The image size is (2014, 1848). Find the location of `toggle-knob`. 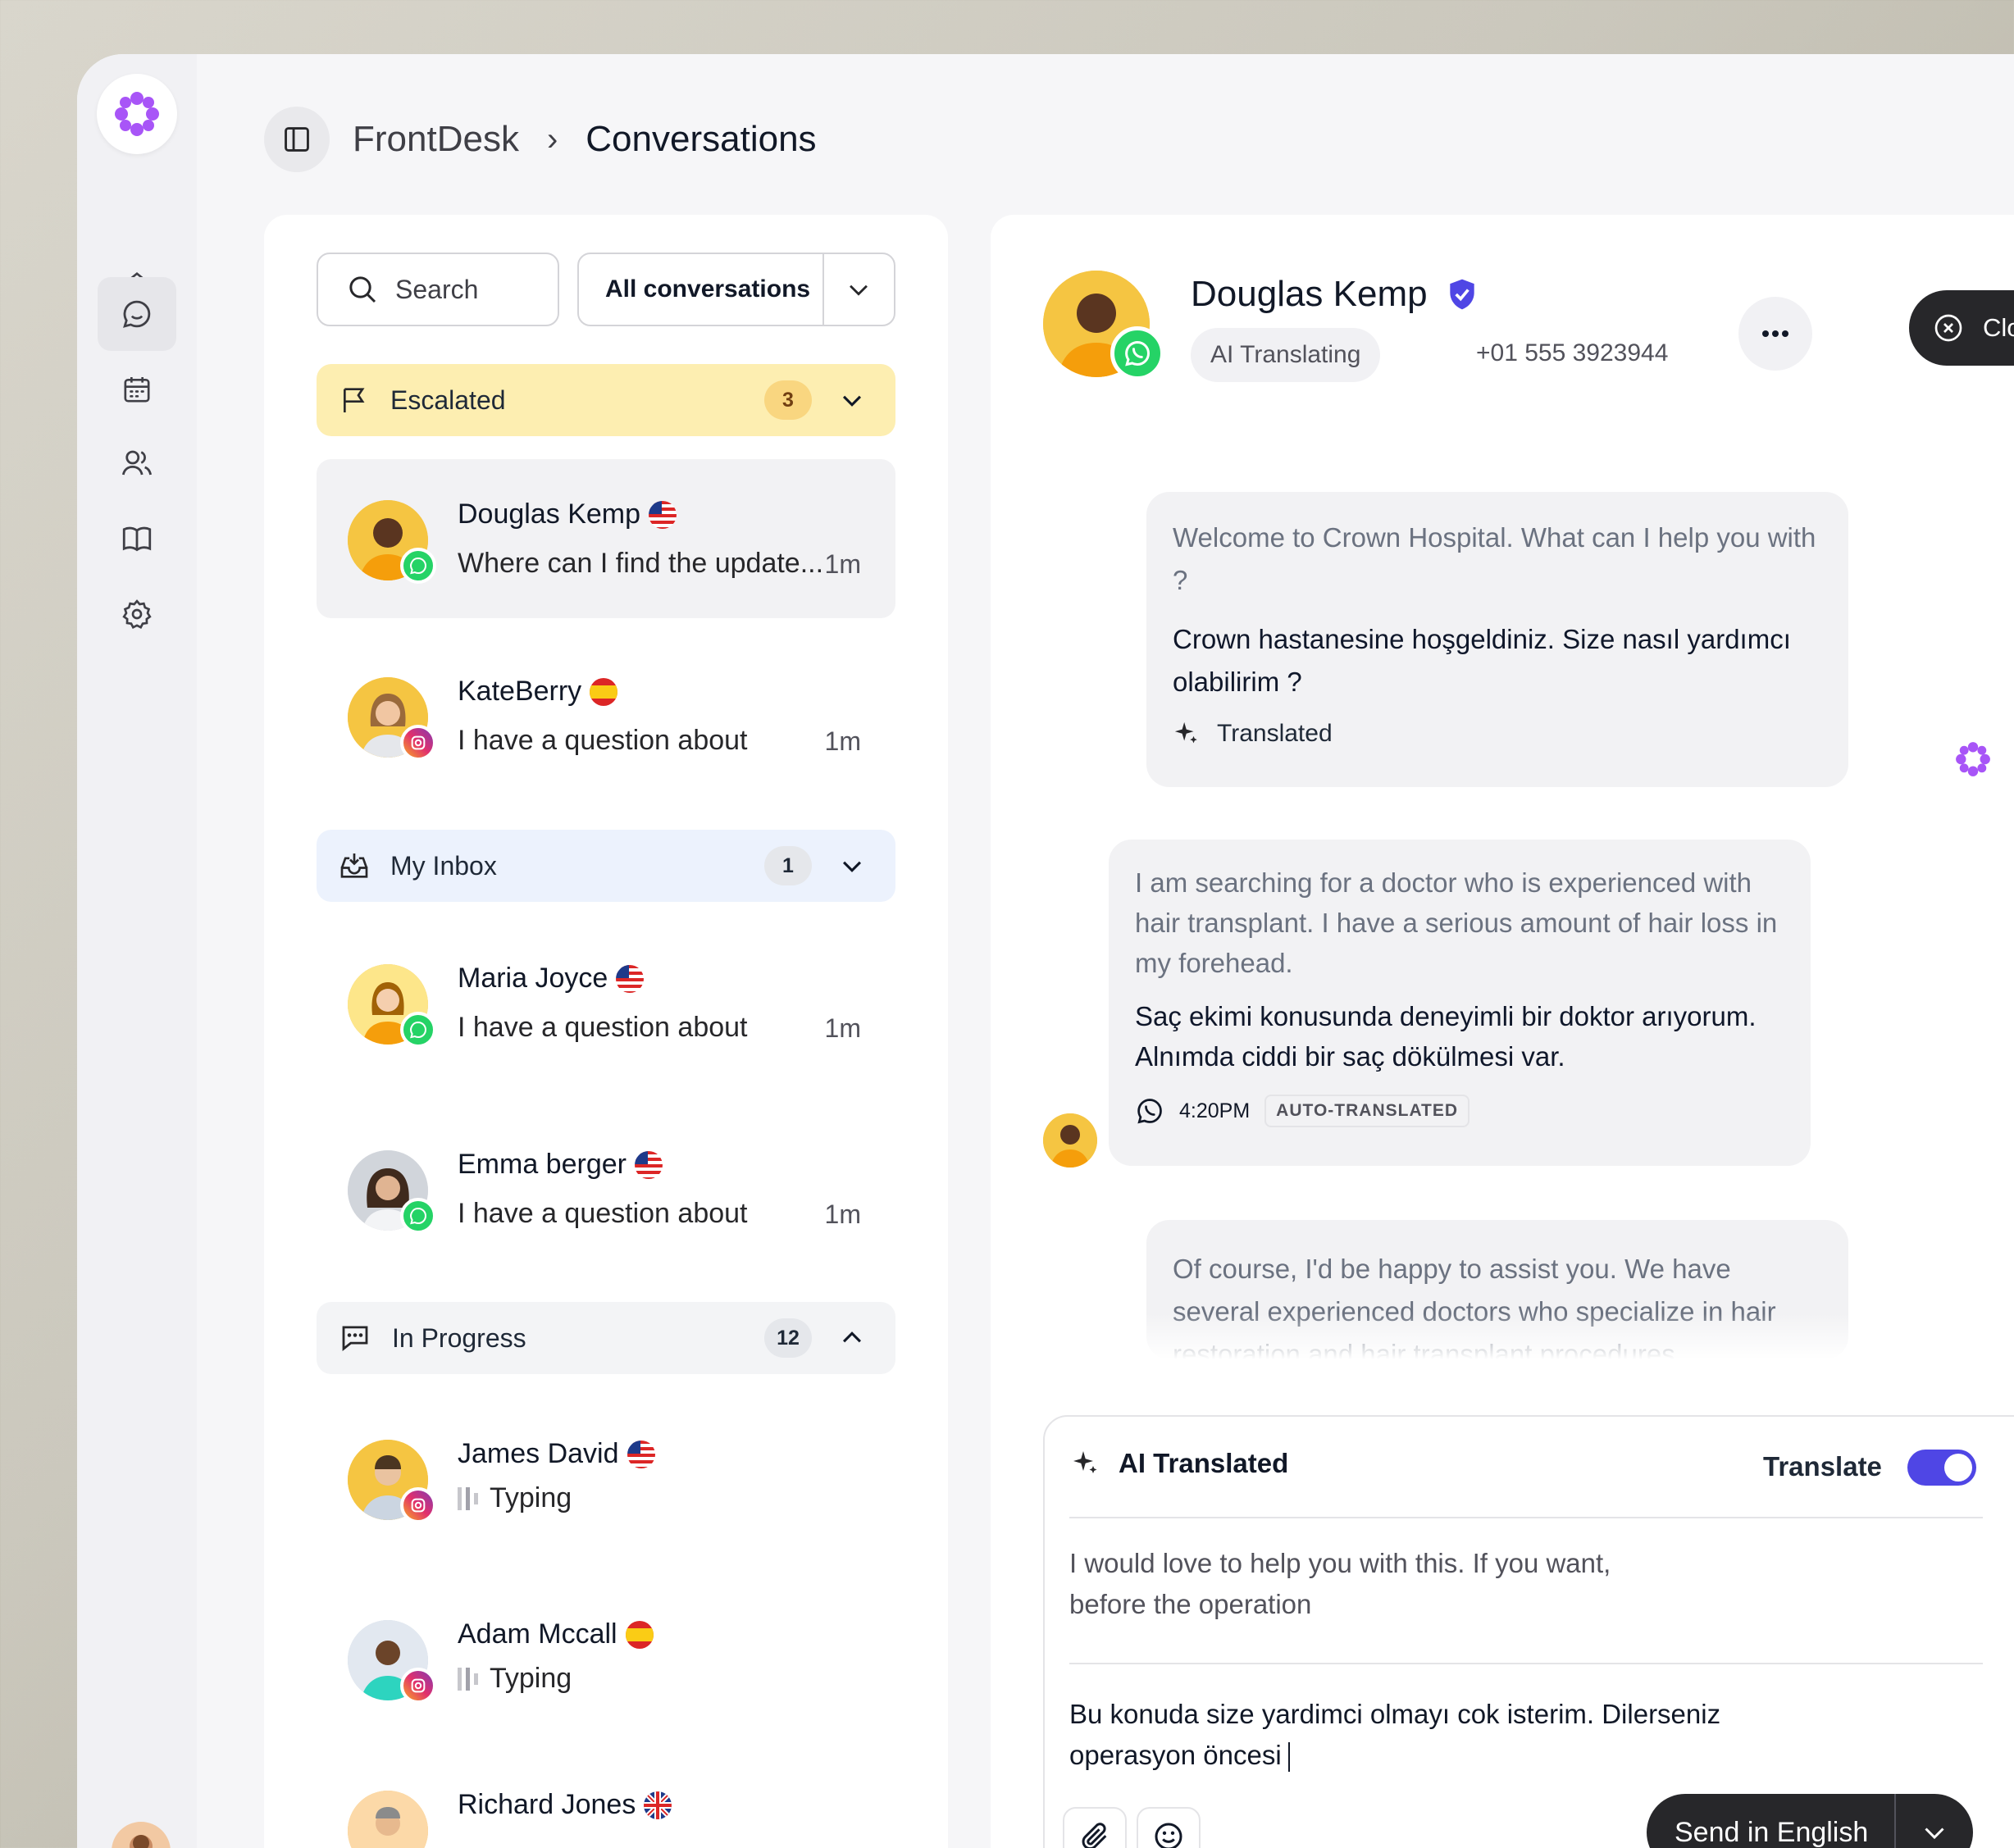

toggle-knob is located at coordinates (1958, 1468).